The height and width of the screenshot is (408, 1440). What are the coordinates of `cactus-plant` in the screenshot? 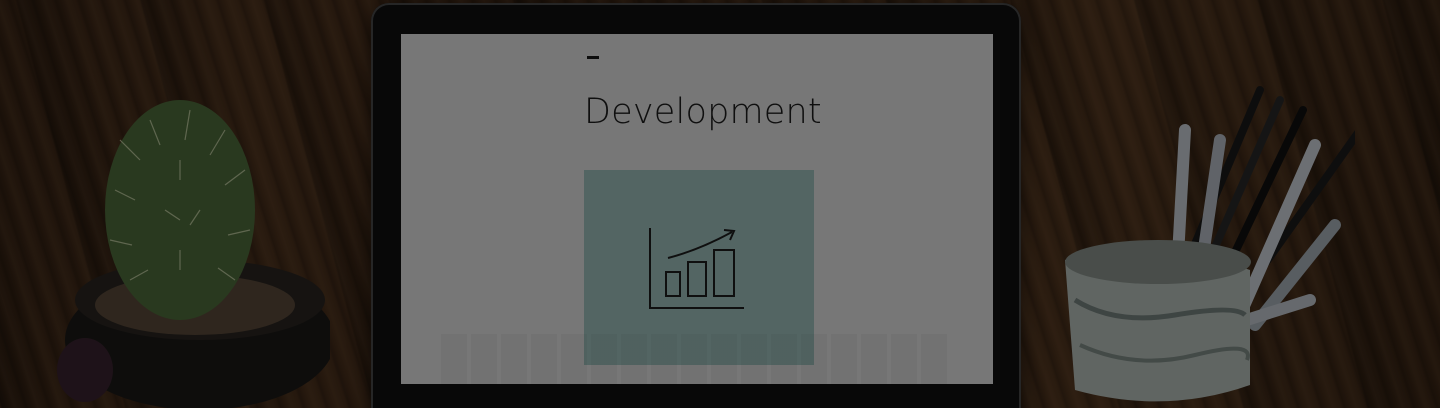 It's located at (193, 254).